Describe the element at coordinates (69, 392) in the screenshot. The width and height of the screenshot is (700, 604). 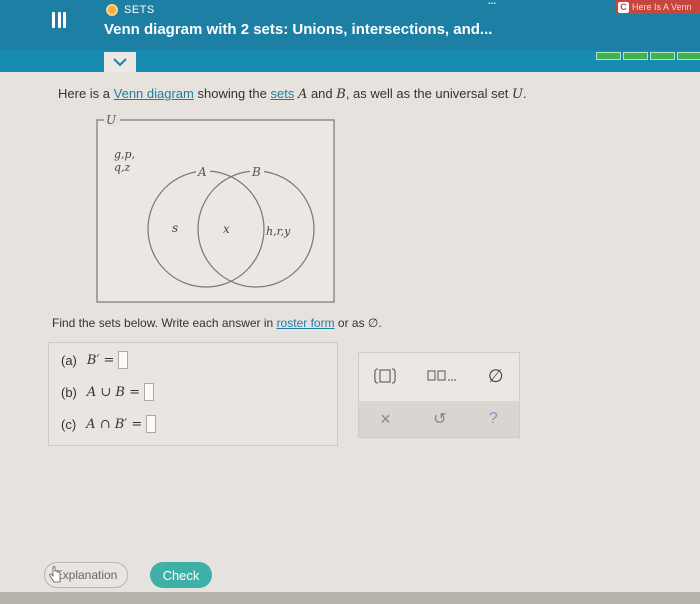
I see `answer-label: (b)` at that location.